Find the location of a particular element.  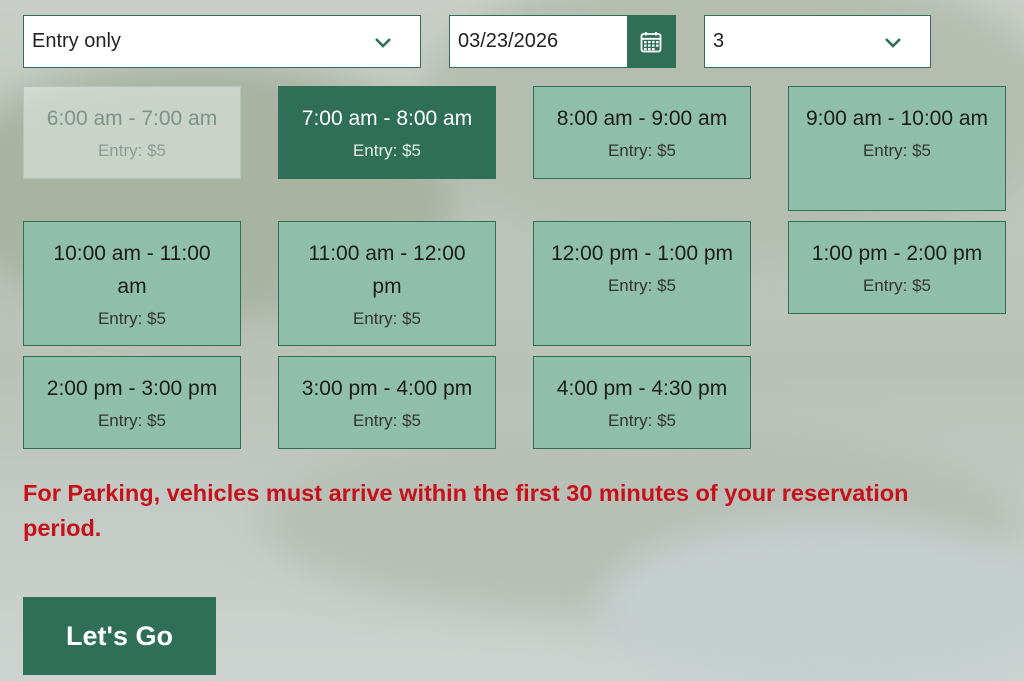

slot-time: 9:00 am - 10:00 am is located at coordinates (897, 118).